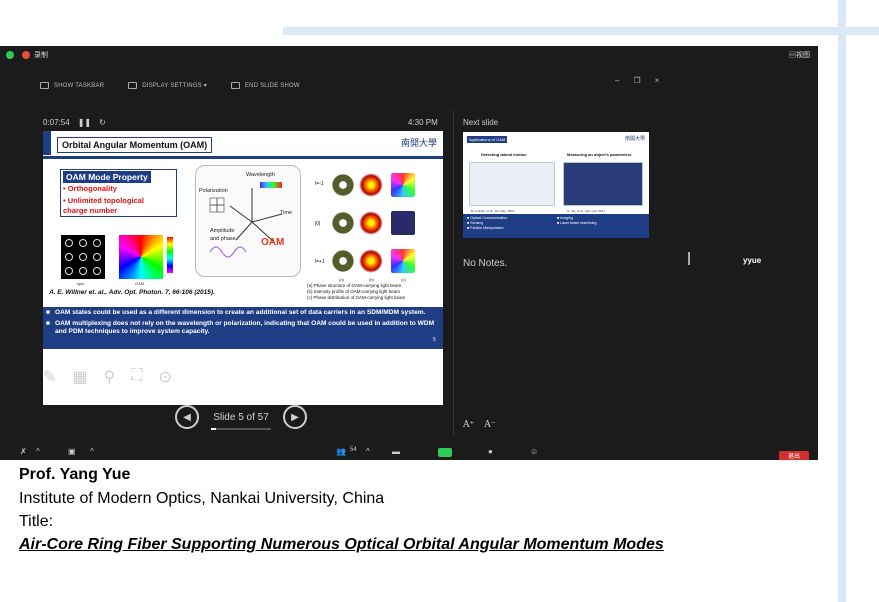 This screenshot has height=602, width=879. Describe the element at coordinates (586, 211) in the screenshot. I see `next-slide-ref-right: G. Xie, et al., Opt. Lett. 2017` at that location.